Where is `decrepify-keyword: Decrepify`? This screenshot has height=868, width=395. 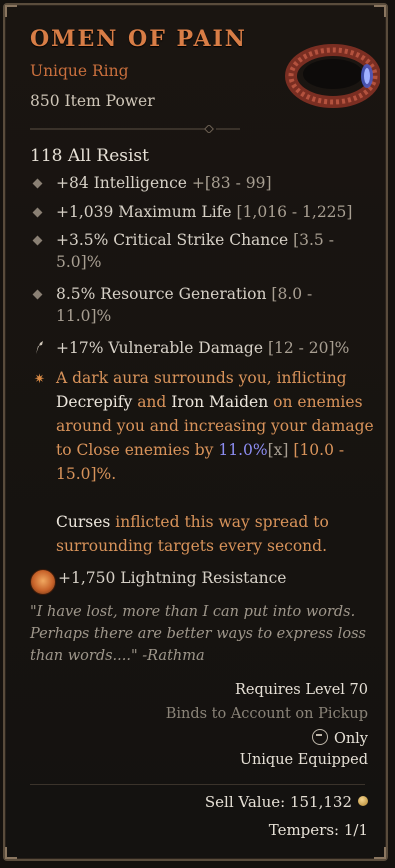
decrepify-keyword: Decrepify is located at coordinates (94, 402).